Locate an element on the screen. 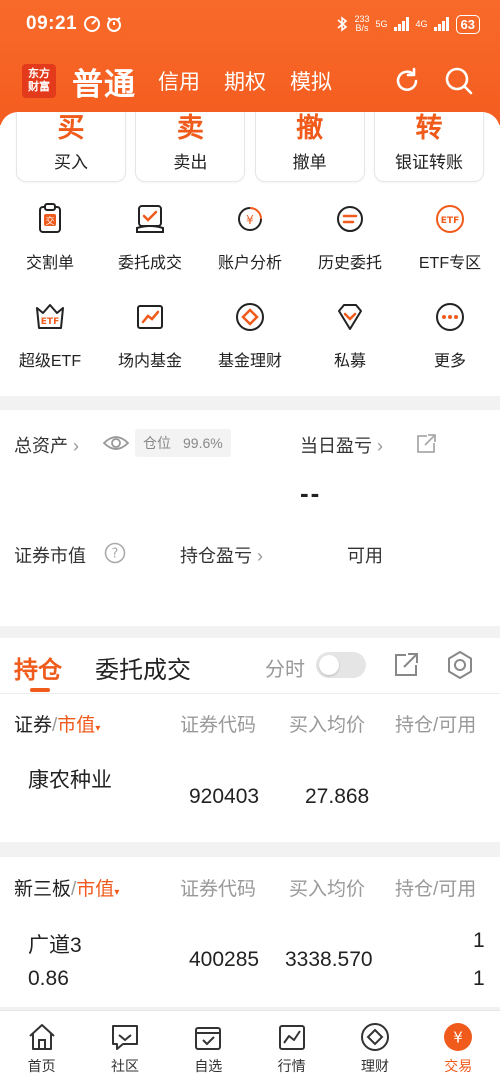 The width and height of the screenshot is (500, 1083). grid-label: 历史委托 is located at coordinates (349, 263).